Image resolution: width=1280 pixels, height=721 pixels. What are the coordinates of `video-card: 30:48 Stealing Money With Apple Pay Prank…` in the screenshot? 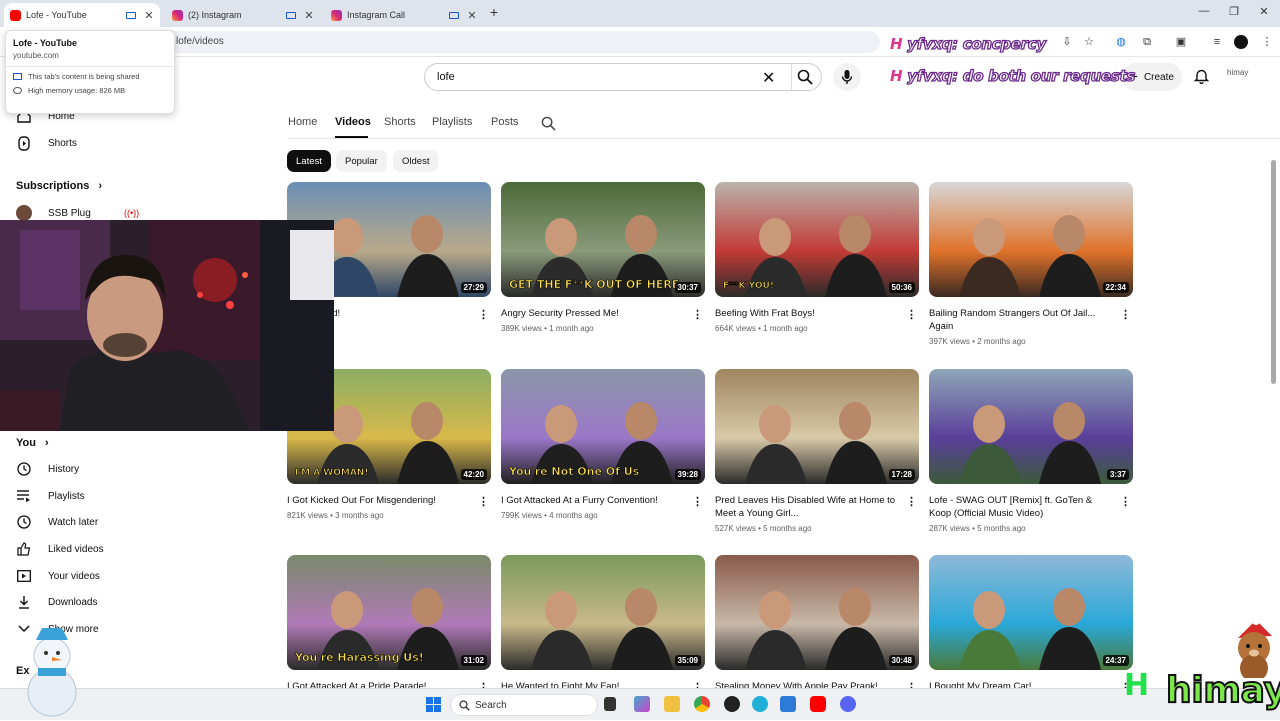 It's located at (817, 626).